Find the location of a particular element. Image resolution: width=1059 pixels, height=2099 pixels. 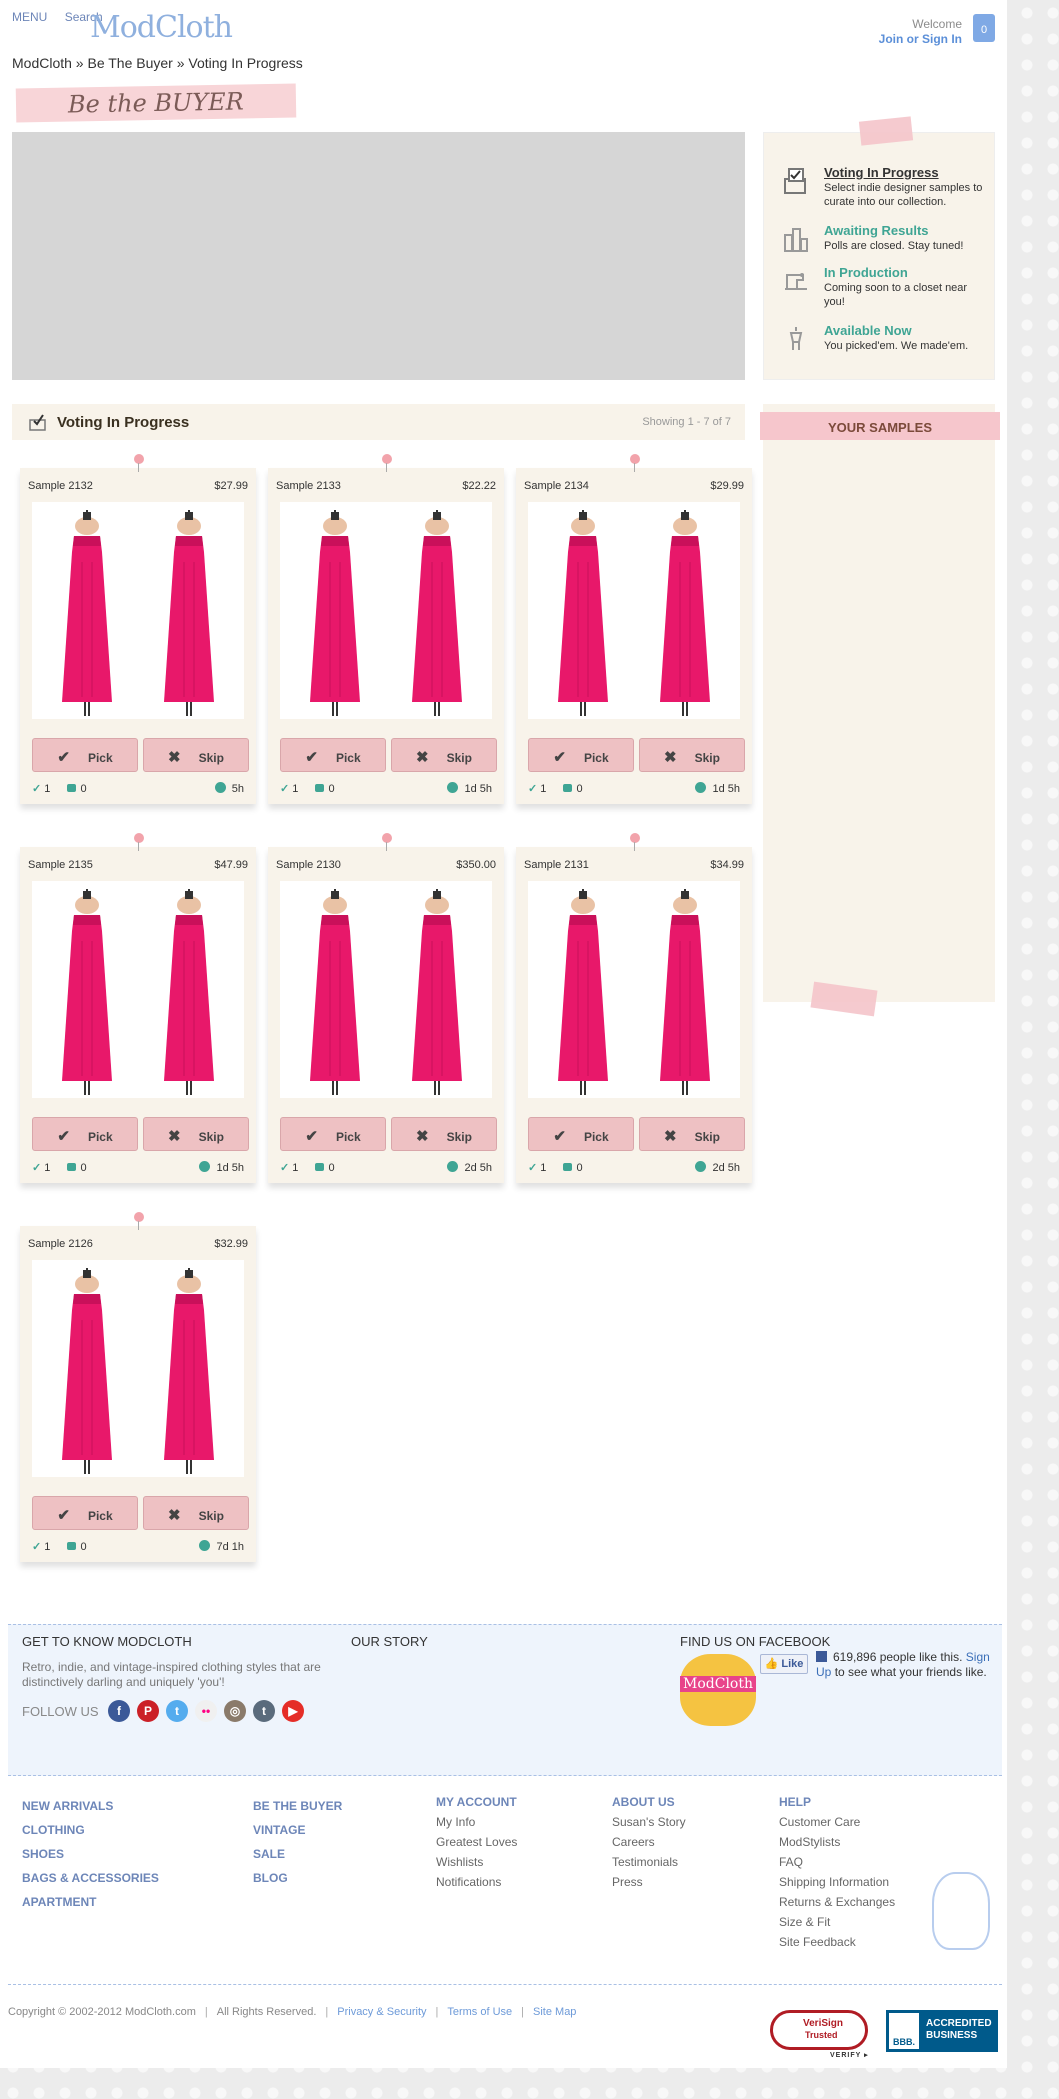

shopping-bag-icon: 0 is located at coordinates (984, 28).